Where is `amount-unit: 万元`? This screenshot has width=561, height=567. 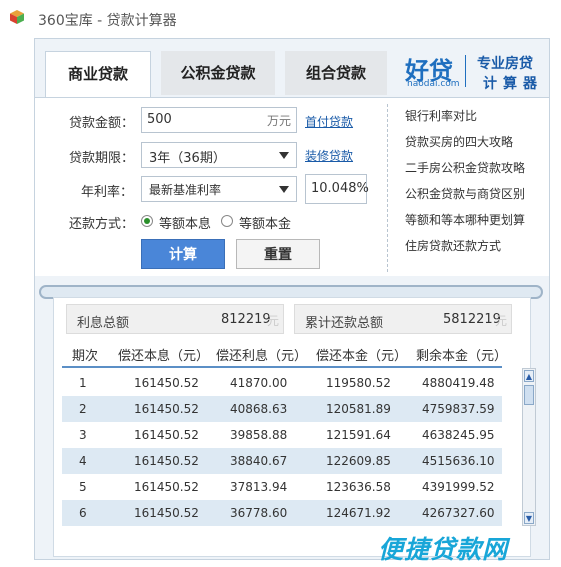
amount-unit: 万元 is located at coordinates (278, 121).